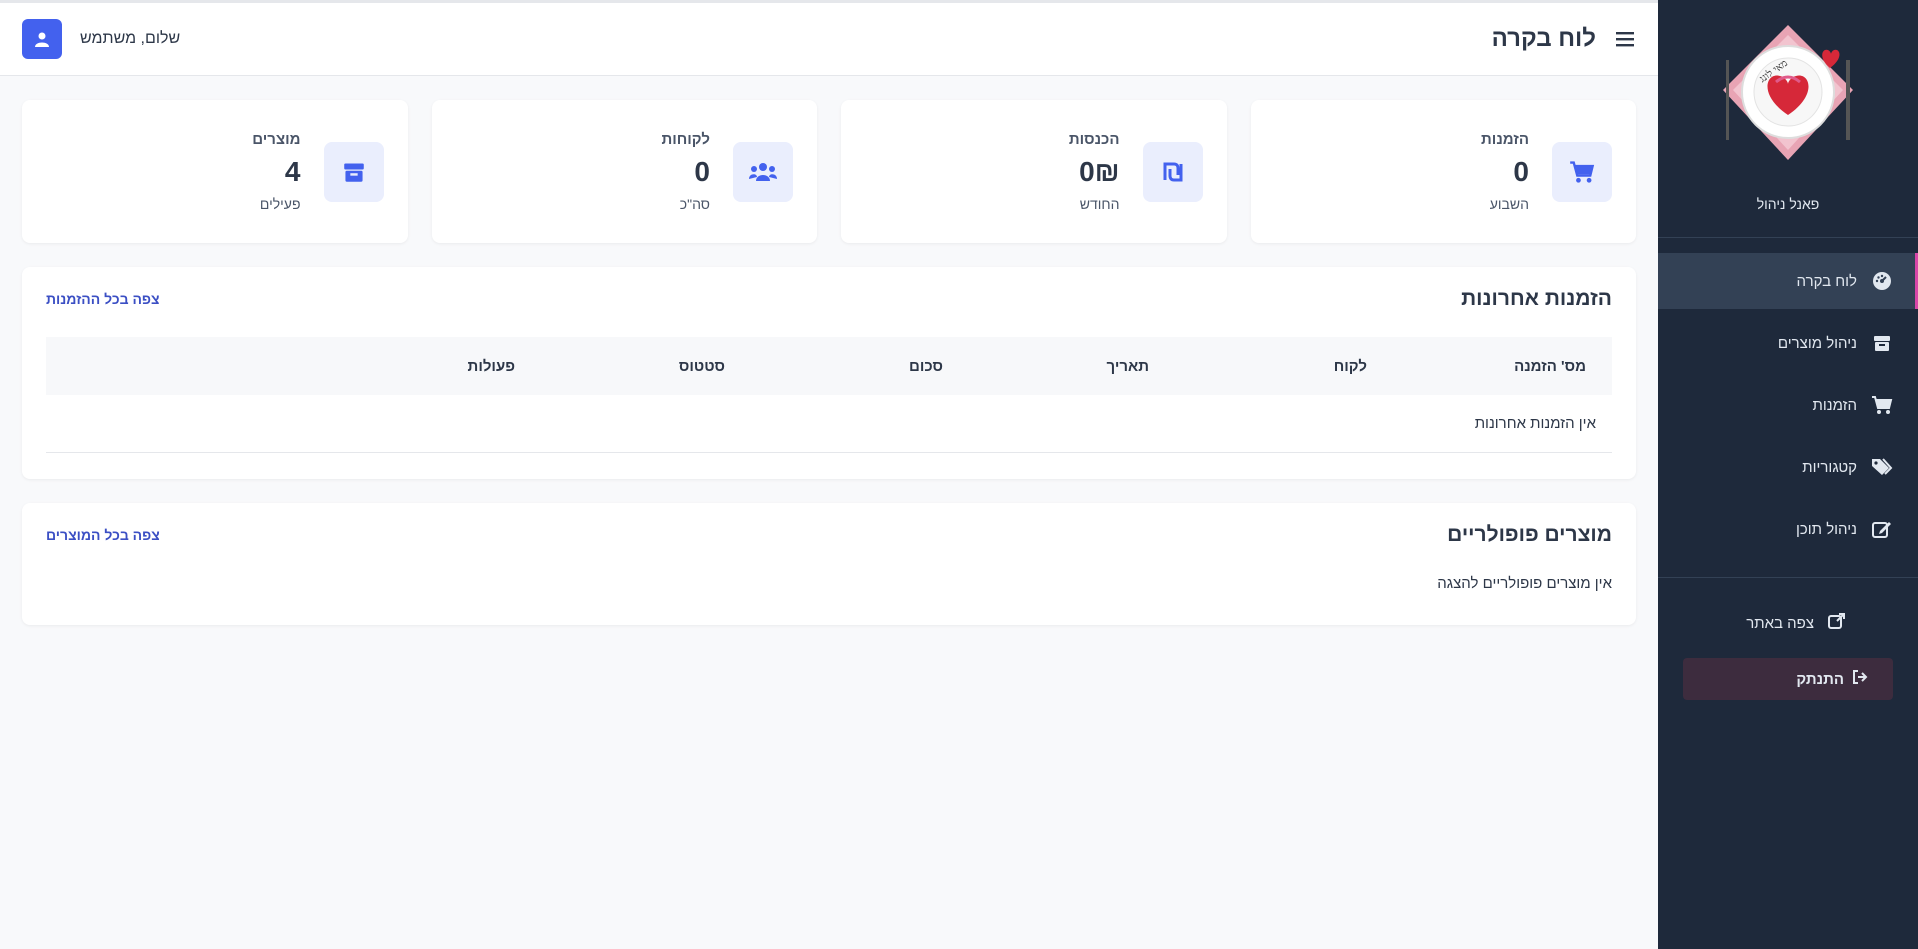  Describe the element at coordinates (1535, 423) in the screenshot. I see `empty-orders-message: אין הזמנות אחרונות` at that location.